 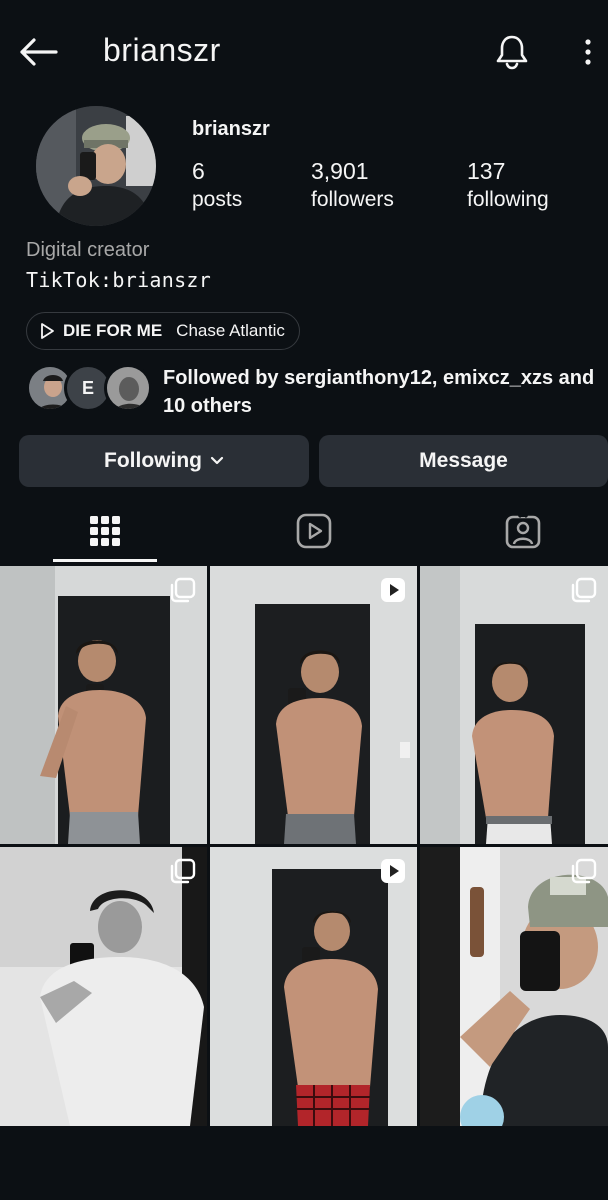 I want to click on message-button-label: Message, so click(x=463, y=460).